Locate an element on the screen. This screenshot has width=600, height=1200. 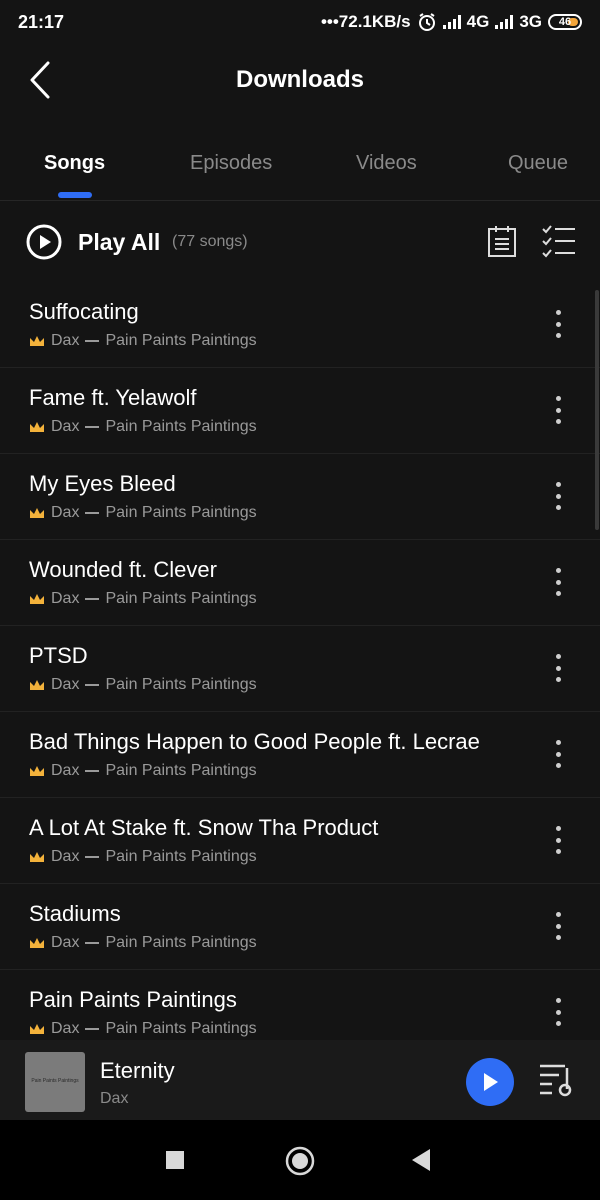
play-all-row: Play All (77 songs) is located at coordinates (300, 242).